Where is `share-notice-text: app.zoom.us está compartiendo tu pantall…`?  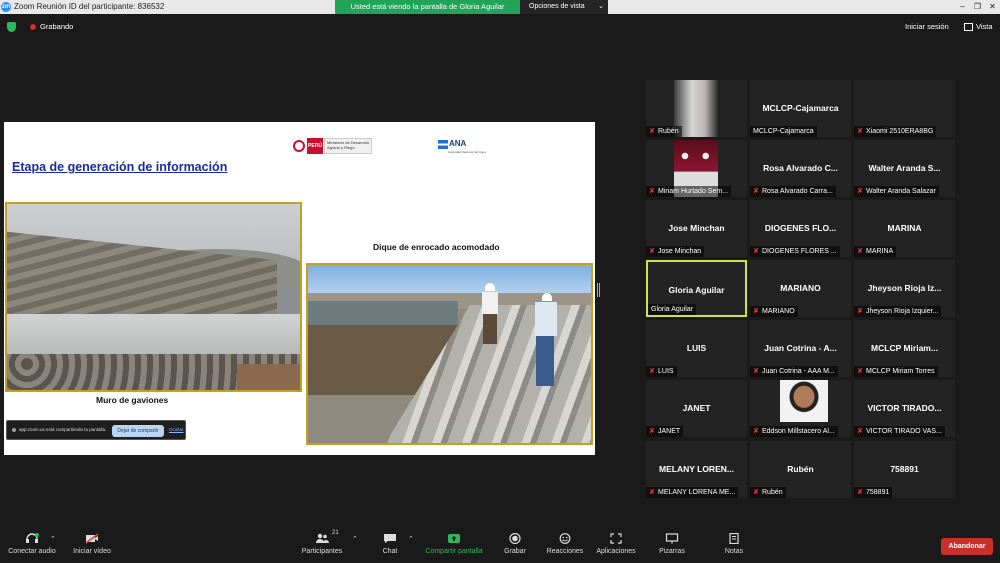 share-notice-text: app.zoom.us está compartiendo tu pantall… is located at coordinates (63, 429).